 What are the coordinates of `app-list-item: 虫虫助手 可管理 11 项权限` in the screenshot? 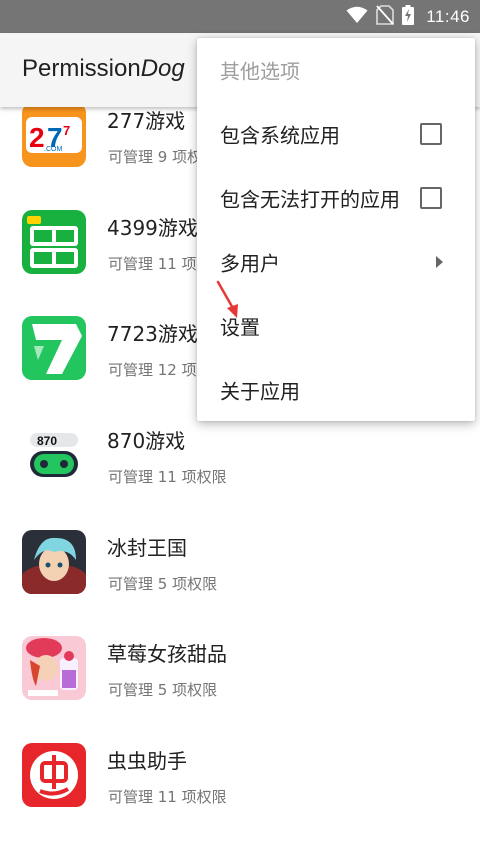 It's located at (240, 783).